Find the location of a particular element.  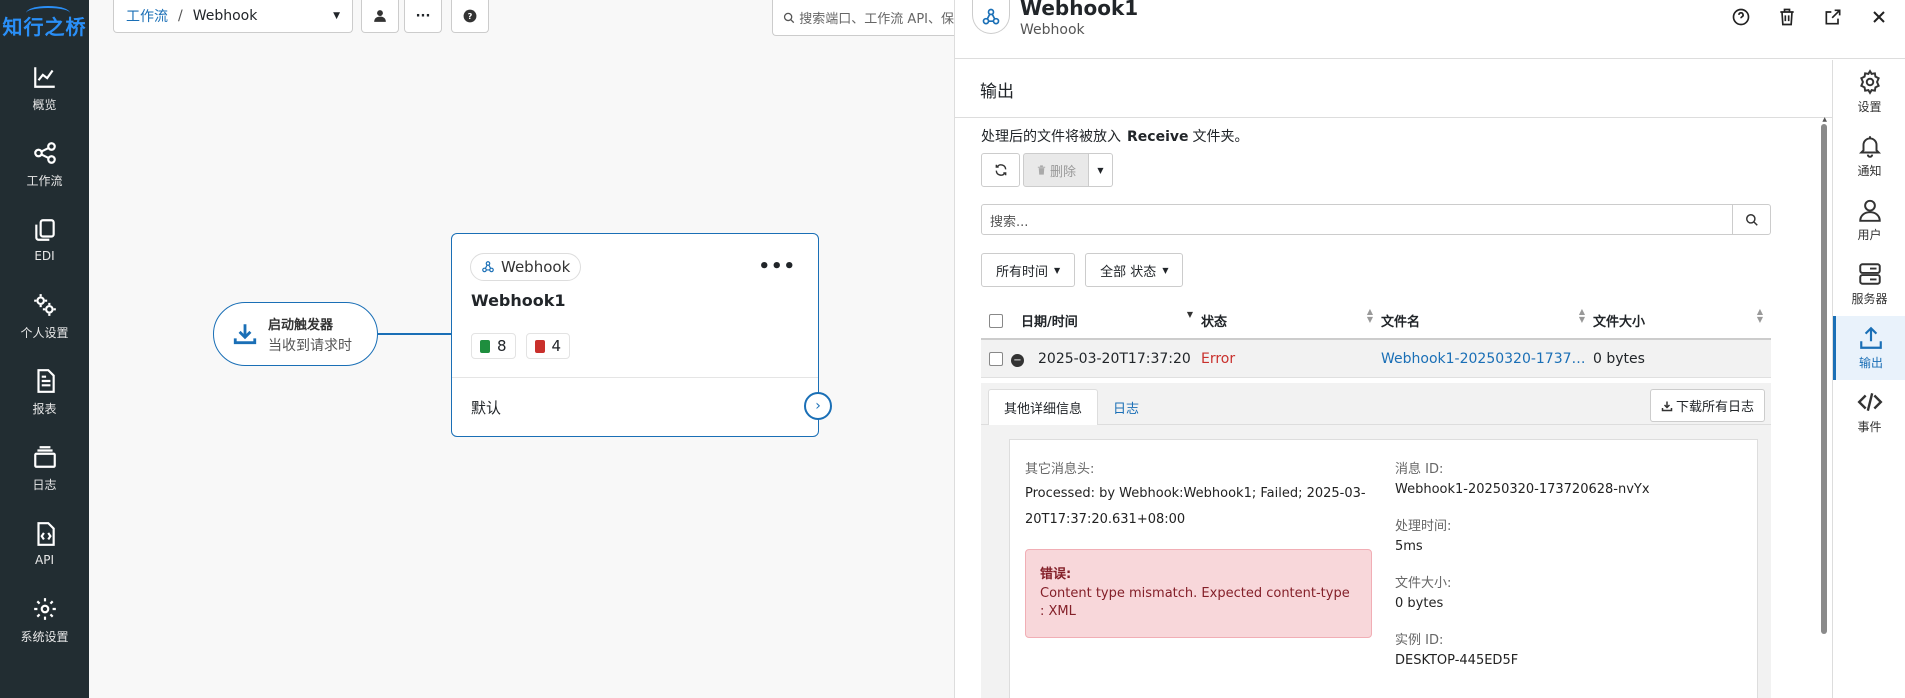

node-title: Webhook1 is located at coordinates (518, 300).